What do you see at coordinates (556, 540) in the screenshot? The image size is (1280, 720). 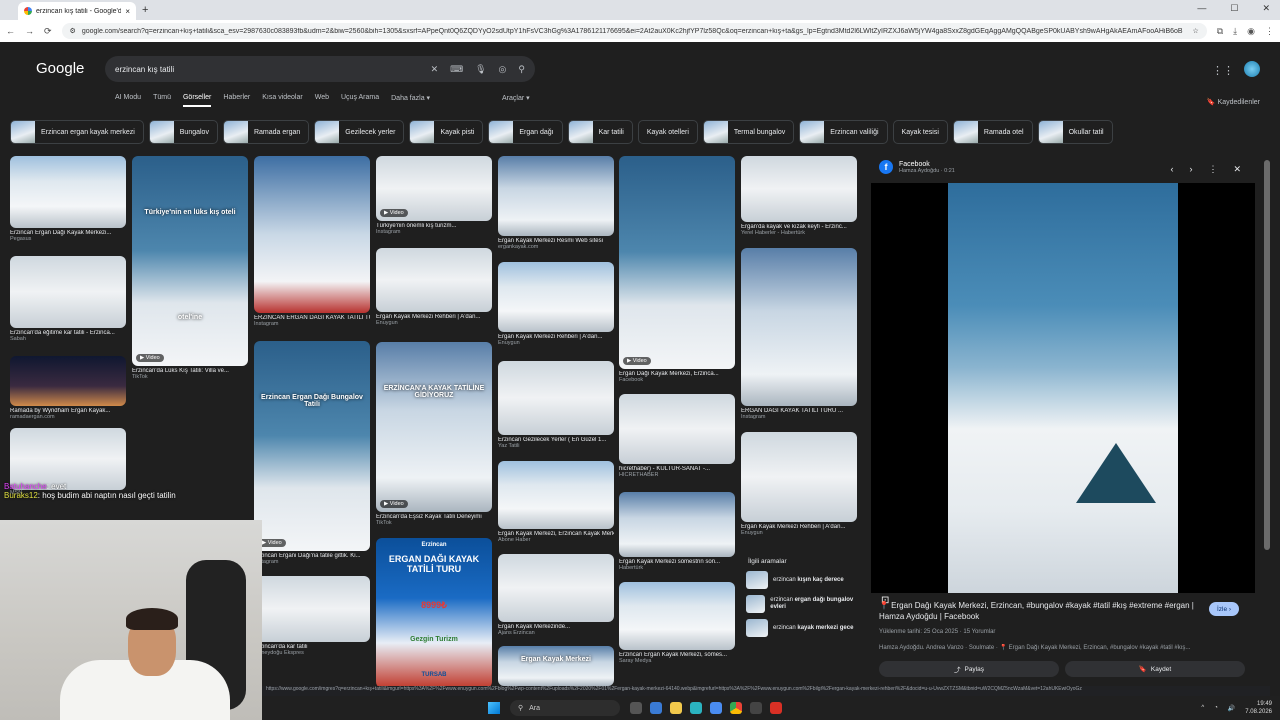 I see `result-source: Abone Haber` at bounding box center [556, 540].